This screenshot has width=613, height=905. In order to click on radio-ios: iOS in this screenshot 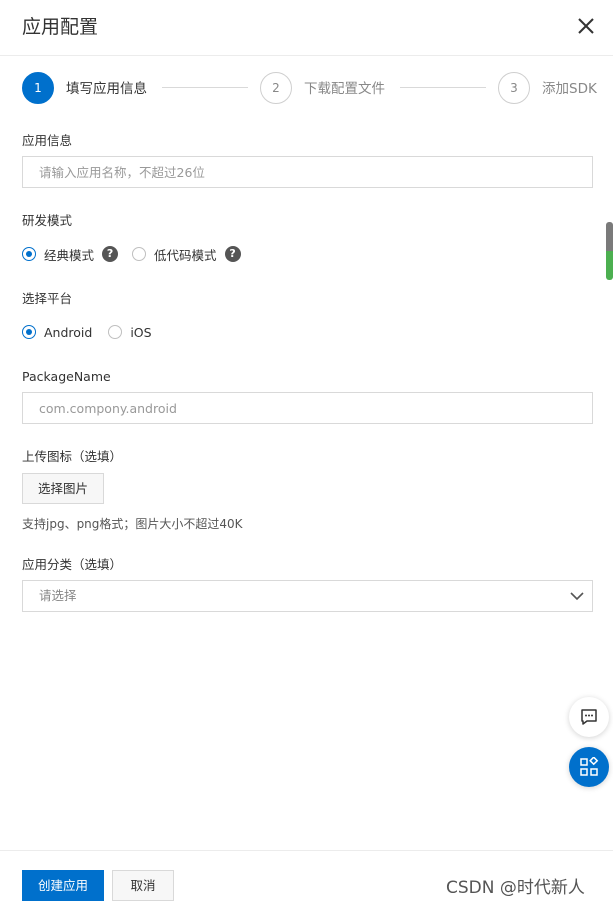, I will do `click(130, 332)`.